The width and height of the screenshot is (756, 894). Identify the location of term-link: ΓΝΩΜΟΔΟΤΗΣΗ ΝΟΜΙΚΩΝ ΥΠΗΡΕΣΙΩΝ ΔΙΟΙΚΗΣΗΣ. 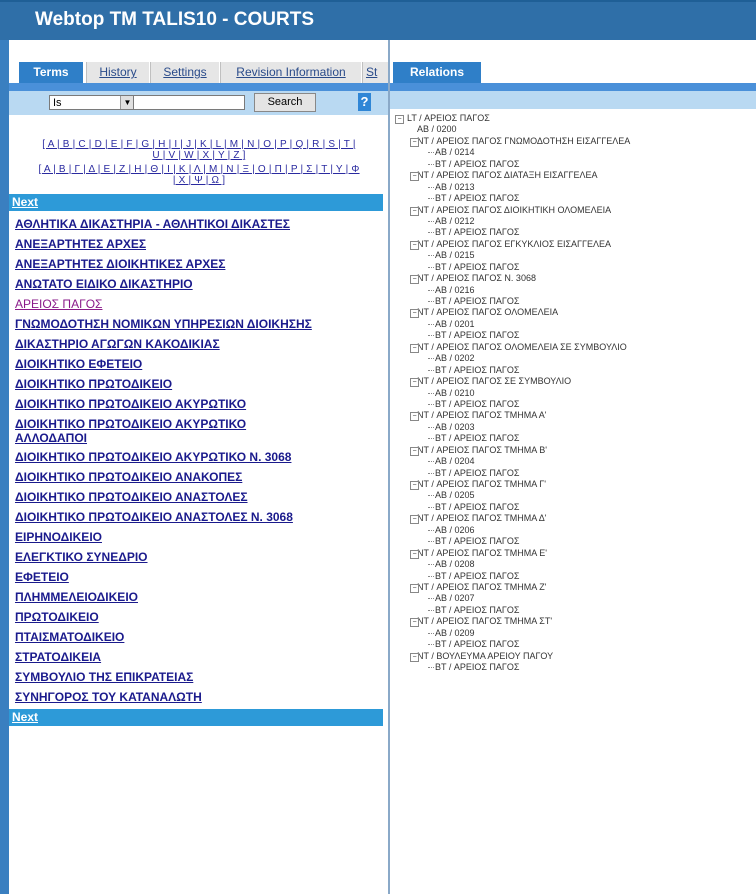
(197, 324).